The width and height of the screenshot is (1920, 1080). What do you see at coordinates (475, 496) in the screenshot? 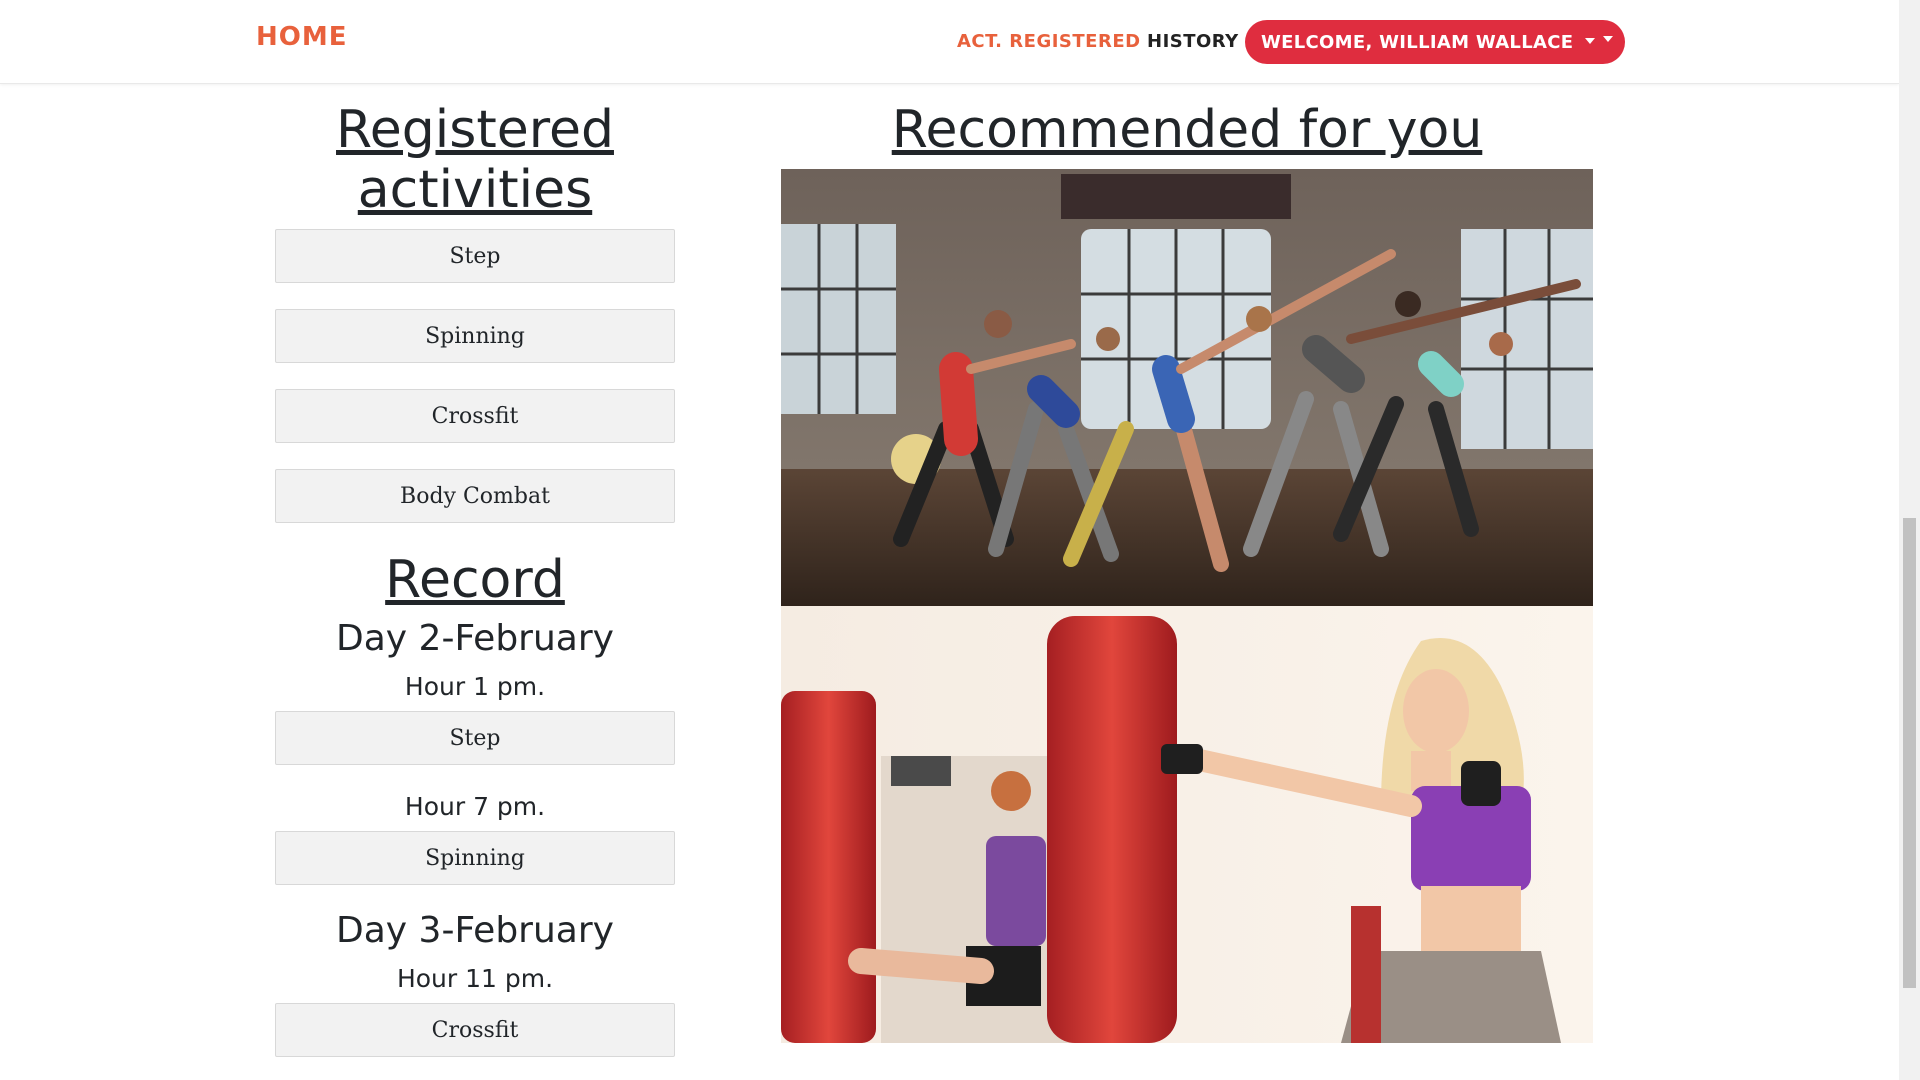
I see `activity-button-body-combat: Body Combat` at bounding box center [475, 496].